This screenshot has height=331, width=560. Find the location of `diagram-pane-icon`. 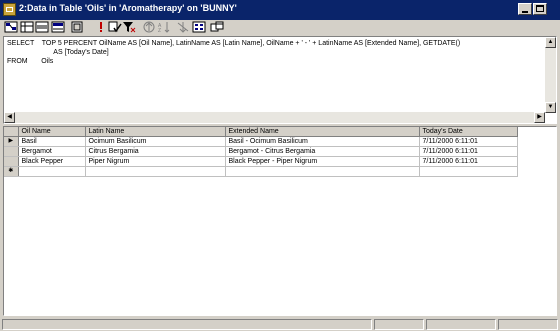

diagram-pane-icon is located at coordinates (11, 27).